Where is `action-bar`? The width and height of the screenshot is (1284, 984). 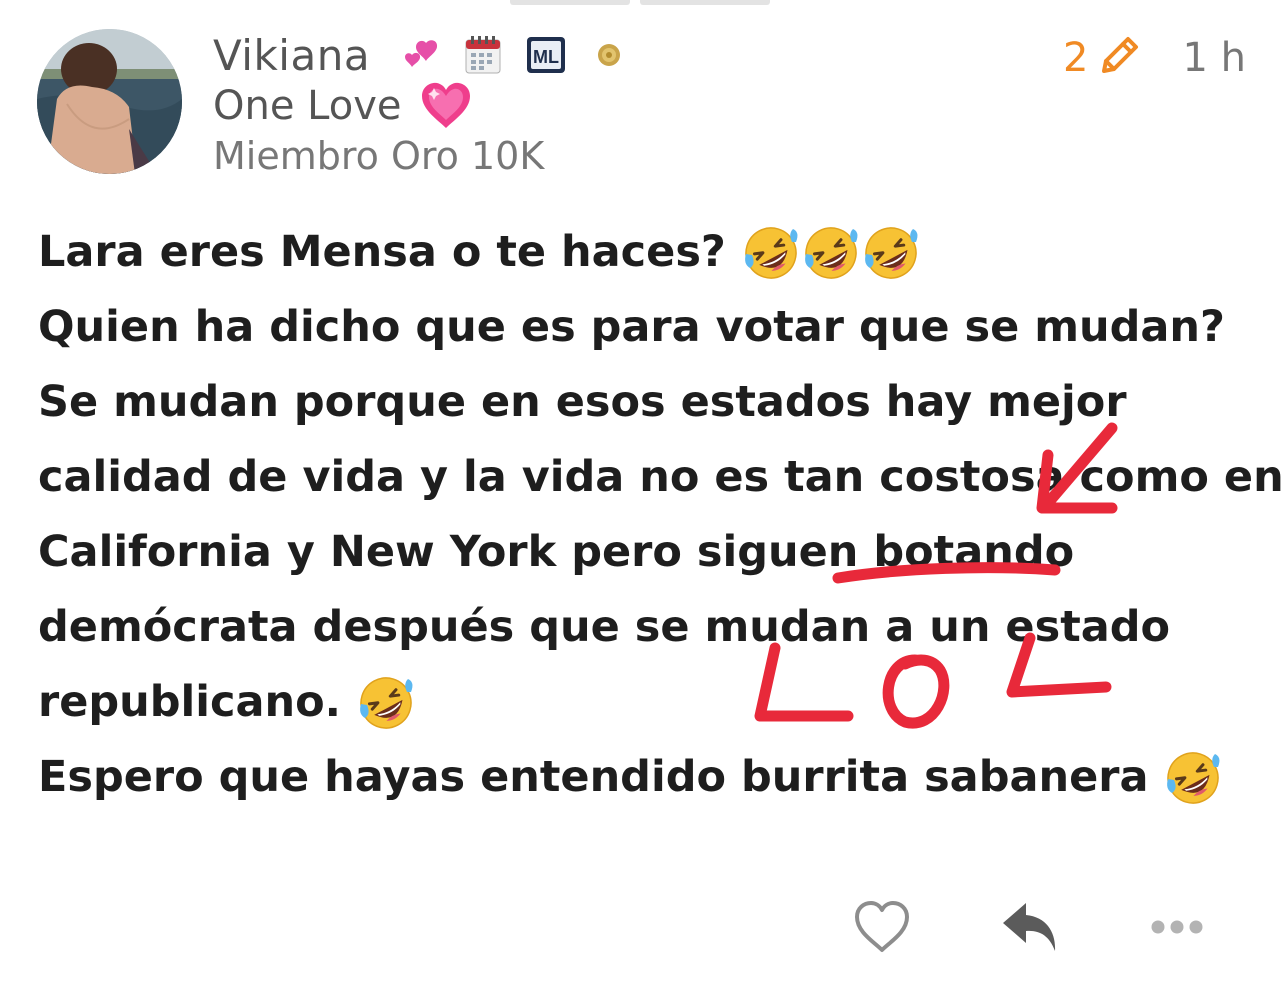 action-bar is located at coordinates (642, 930).